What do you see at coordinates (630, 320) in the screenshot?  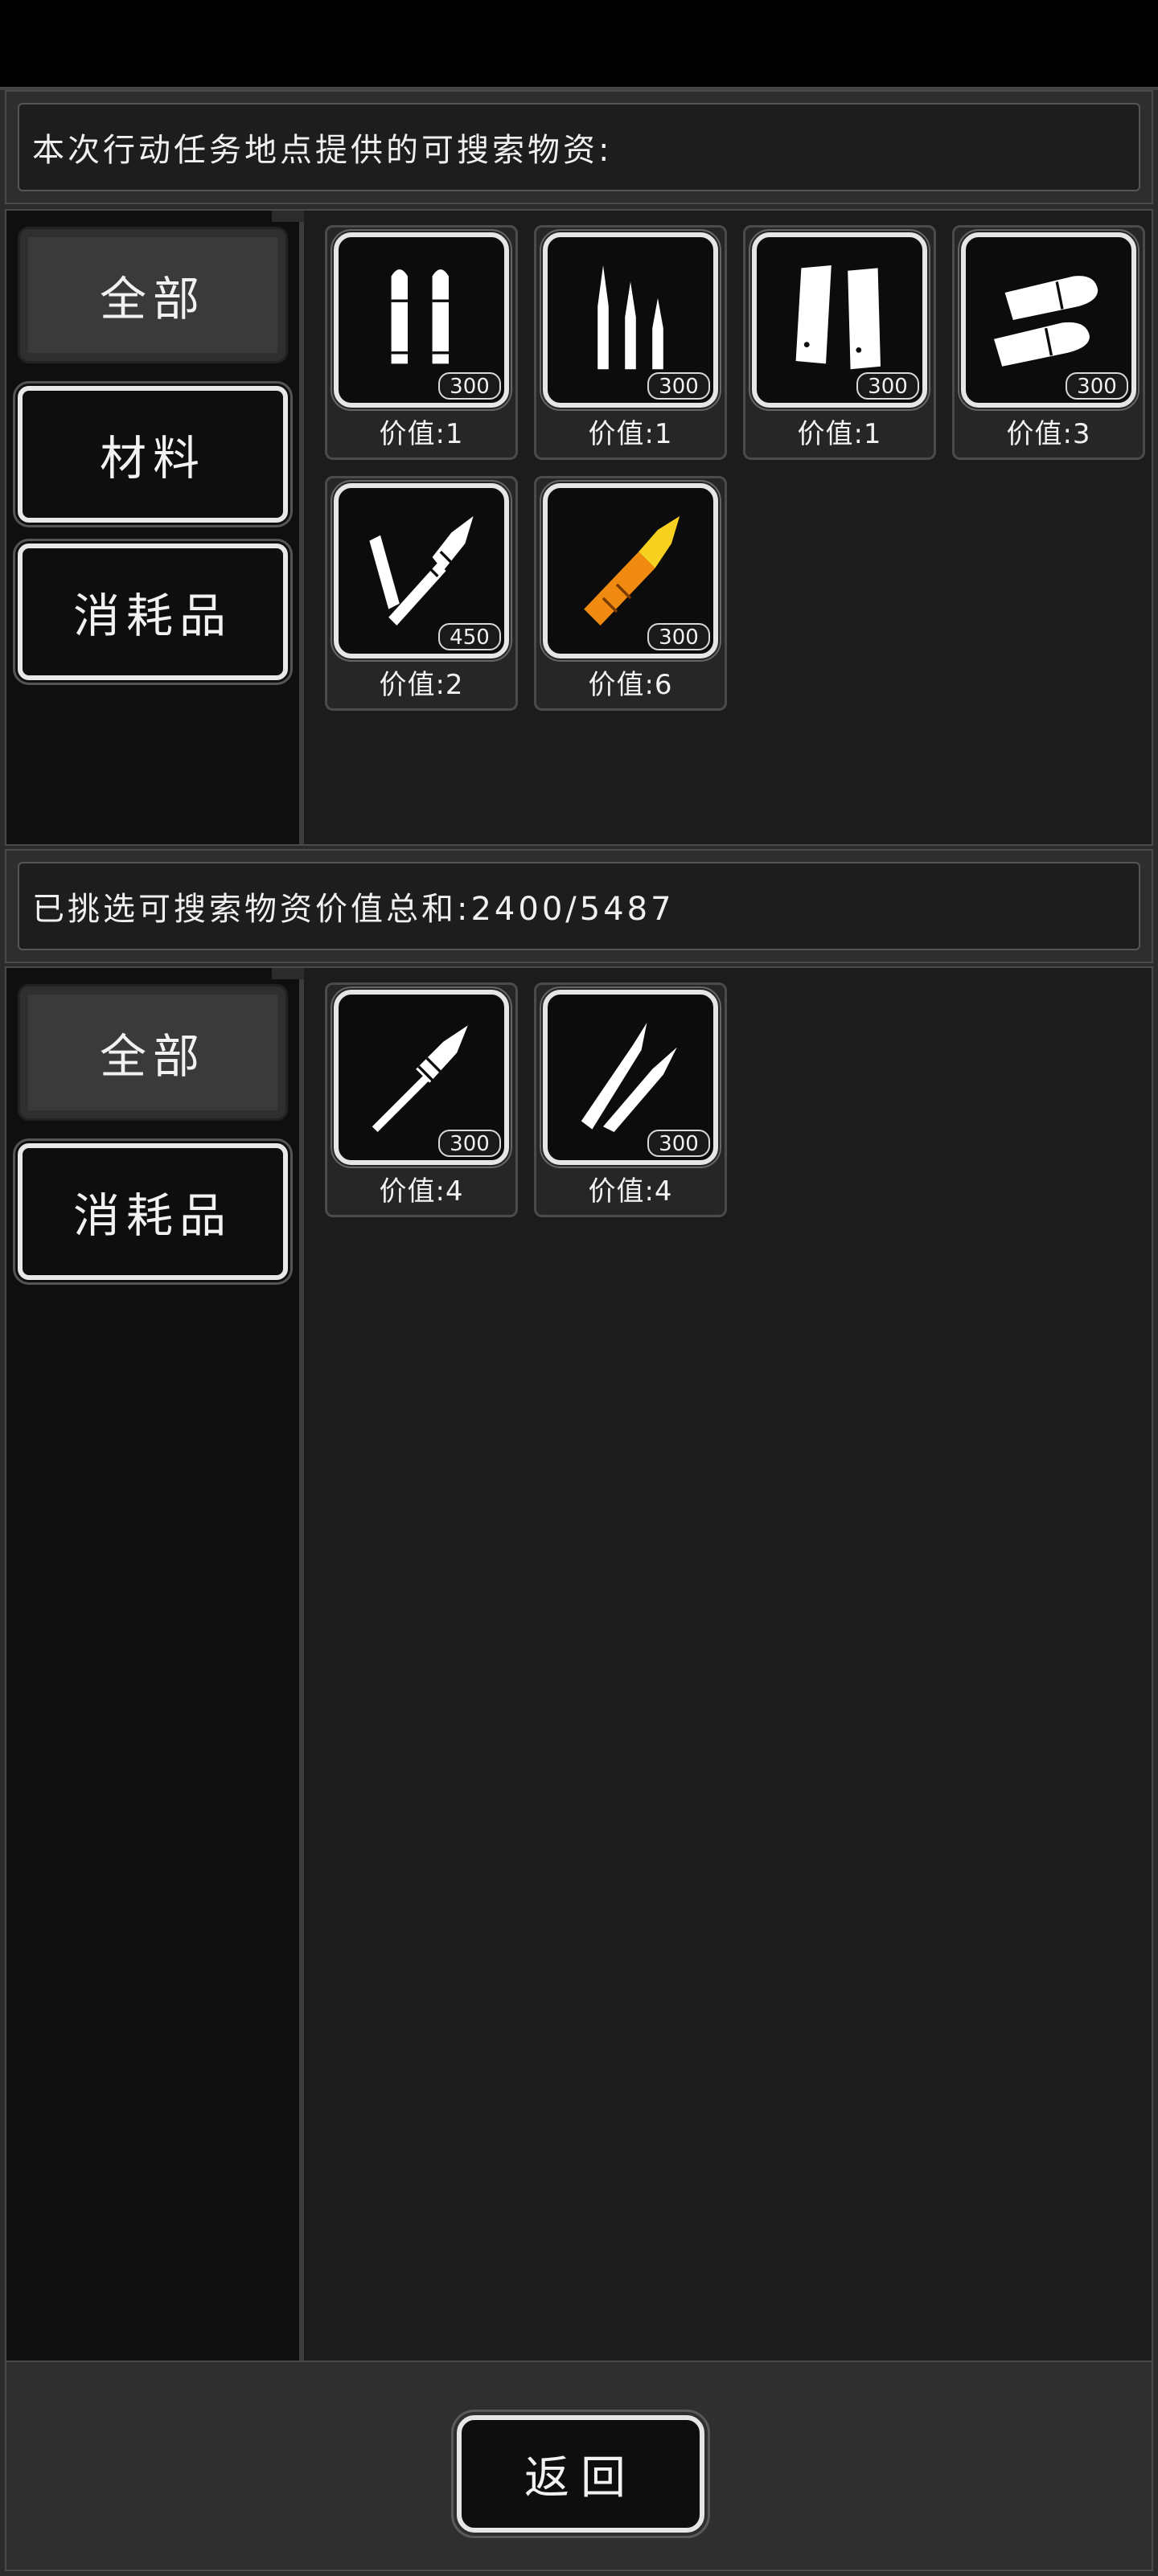 I see `rifle-ammo-icon: 300` at bounding box center [630, 320].